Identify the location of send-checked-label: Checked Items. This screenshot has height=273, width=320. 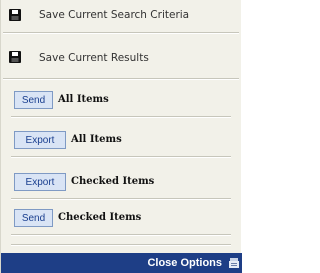
(100, 217).